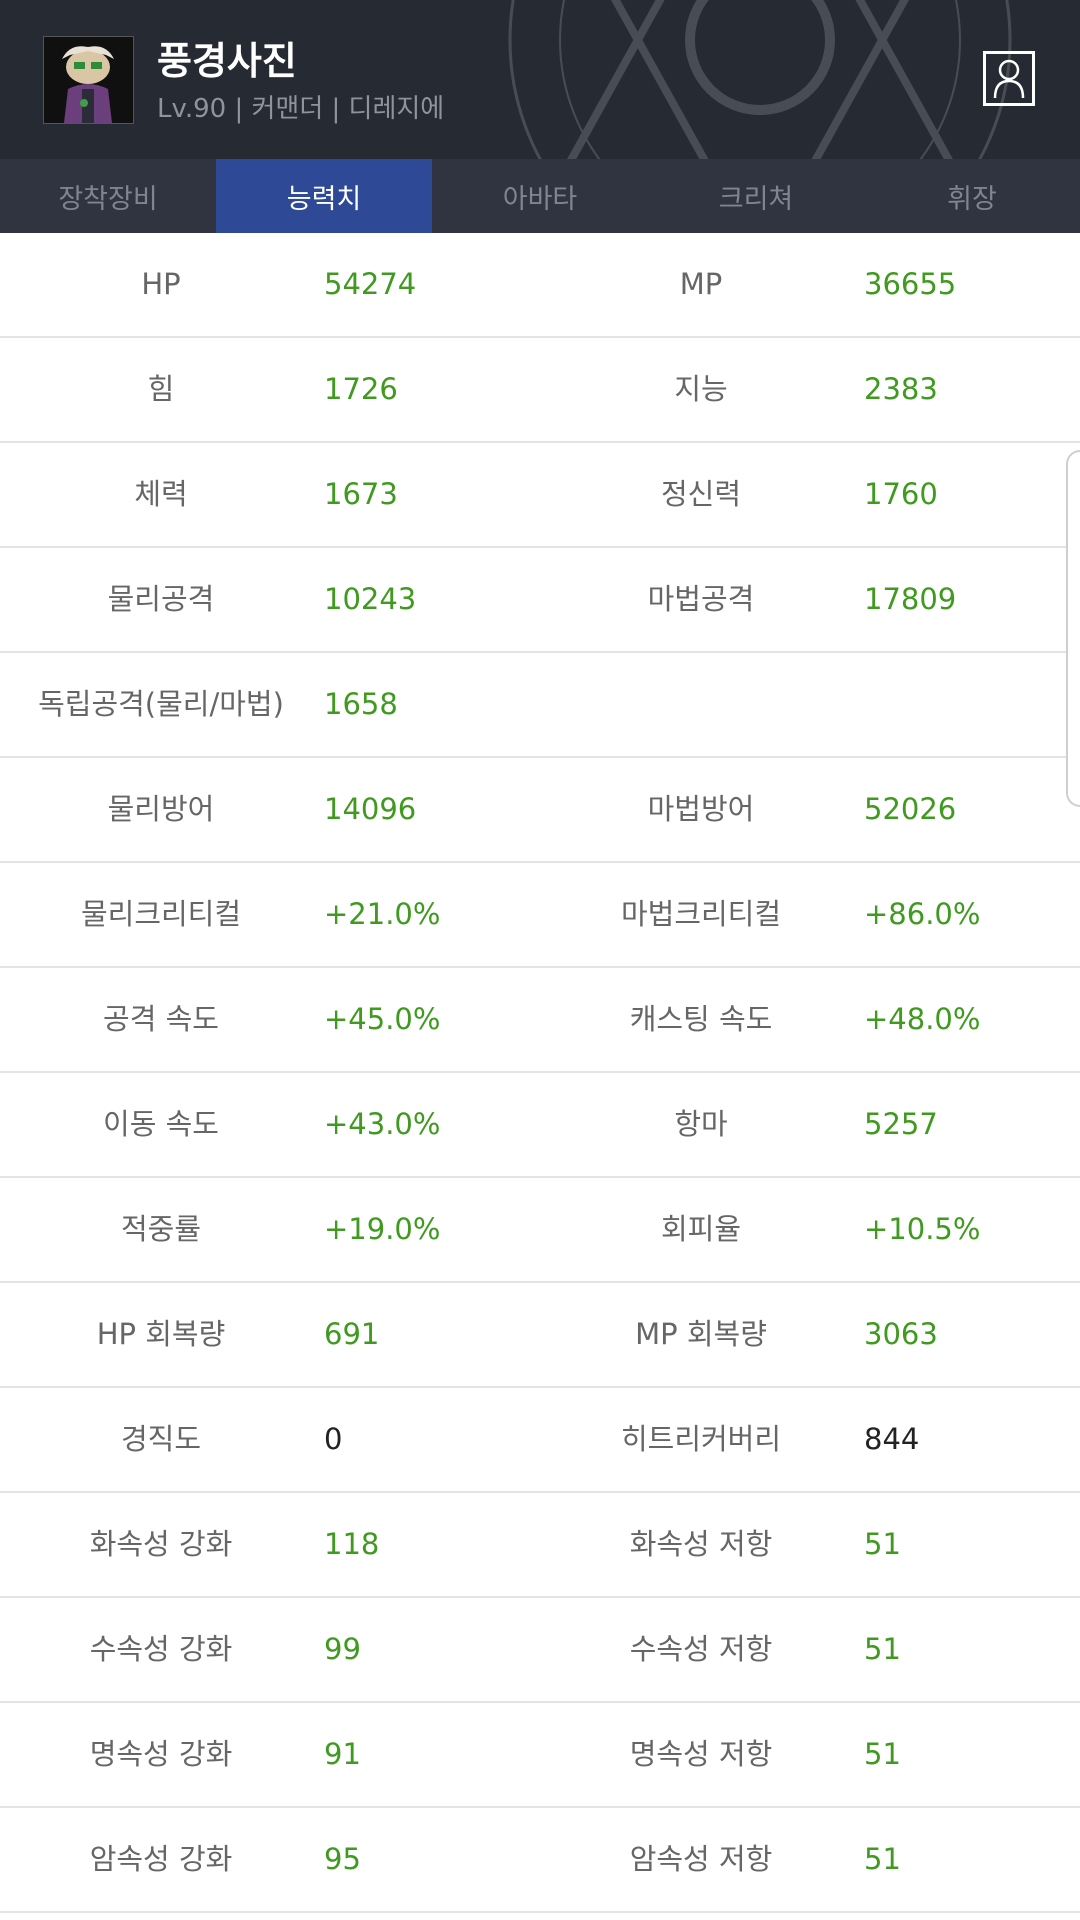 The width and height of the screenshot is (1080, 1920). What do you see at coordinates (540, 285) in the screenshot?
I see `stat-row: HP 54274 MP 36655` at bounding box center [540, 285].